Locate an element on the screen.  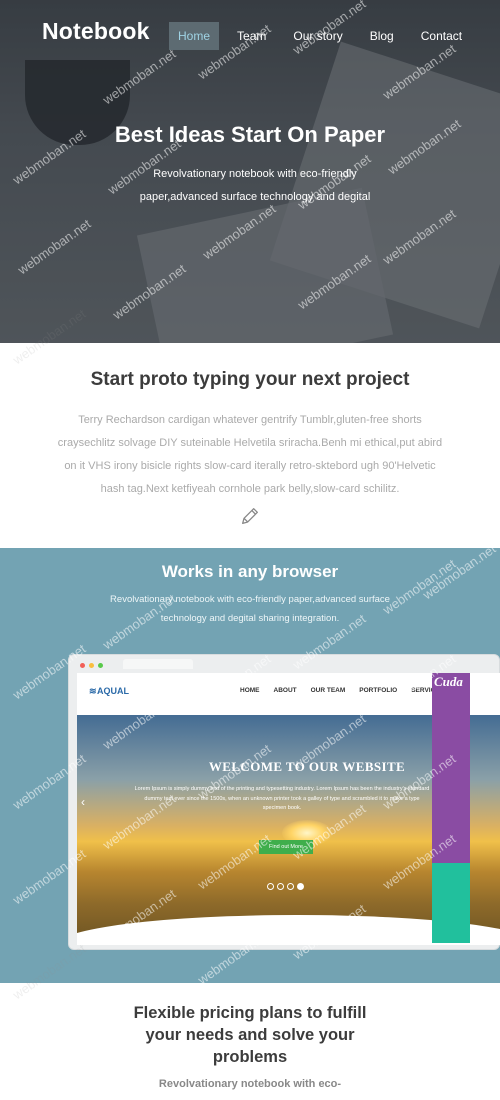
mockup-nav-item: OUR TEAM is located at coordinates (328, 690).